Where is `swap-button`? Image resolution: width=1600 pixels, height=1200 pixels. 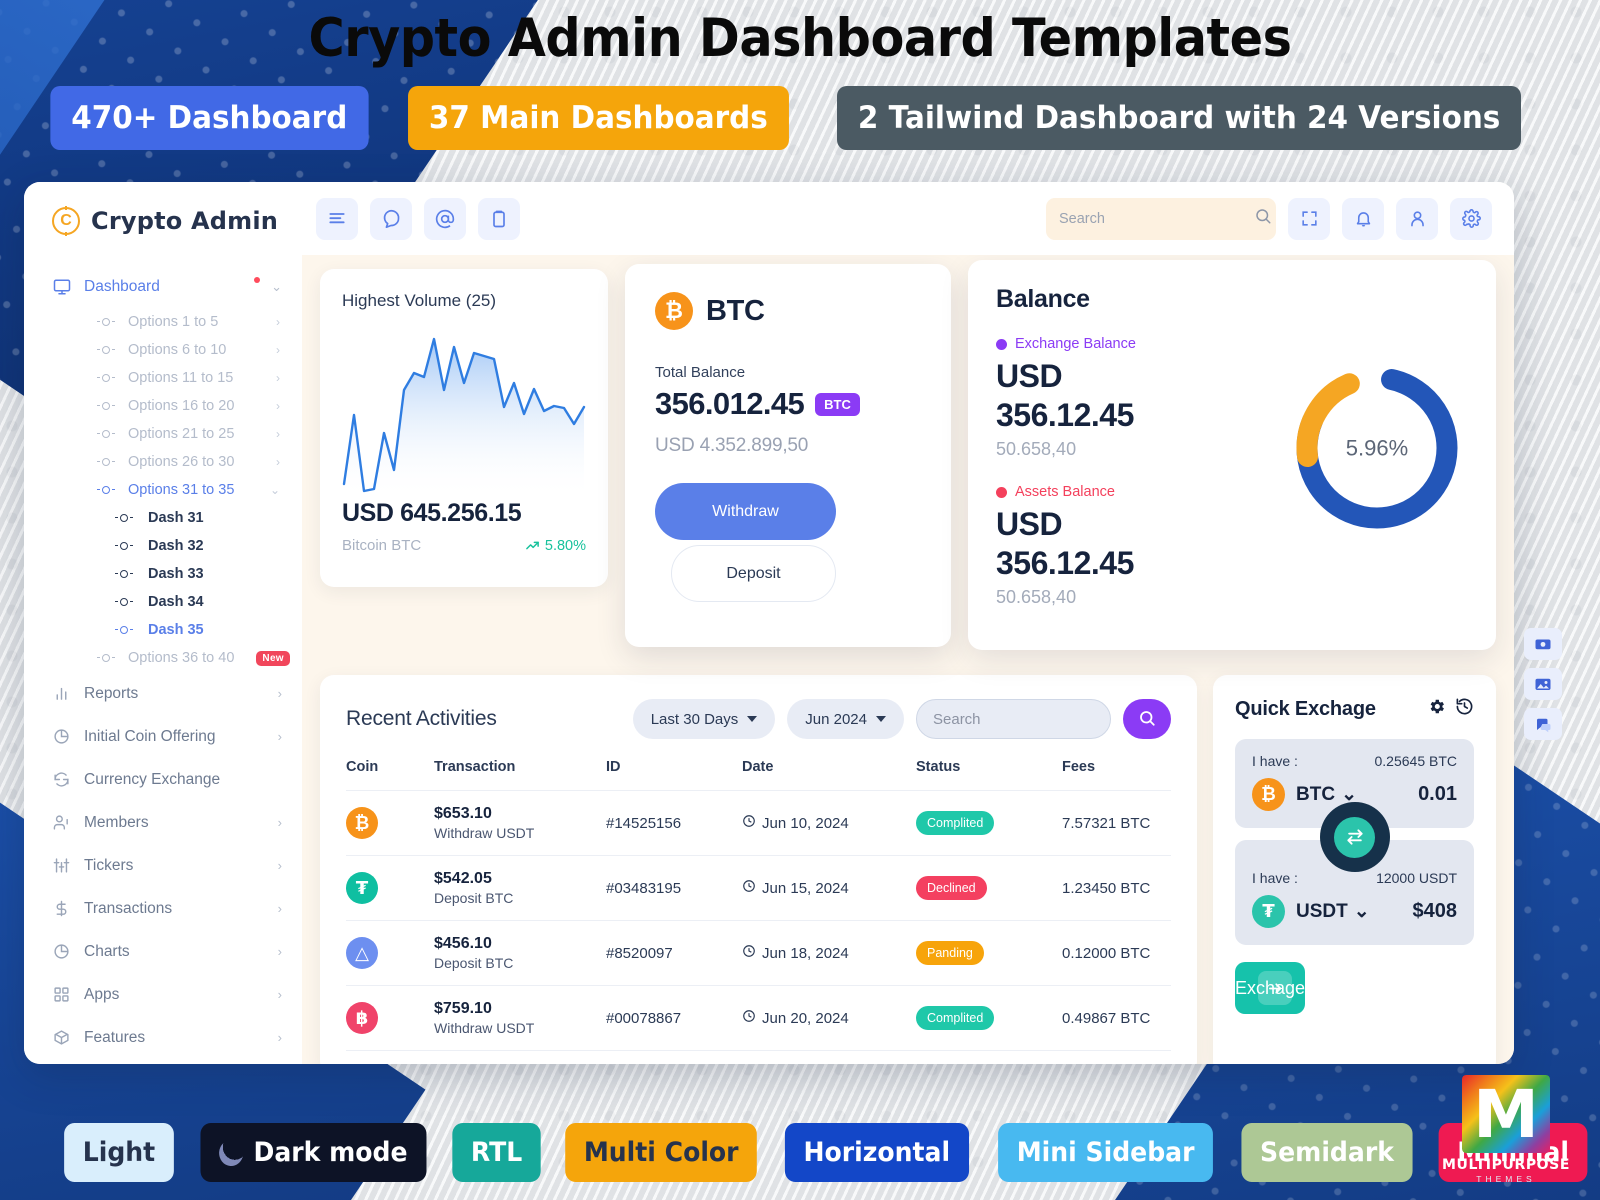 swap-button is located at coordinates (1354, 837).